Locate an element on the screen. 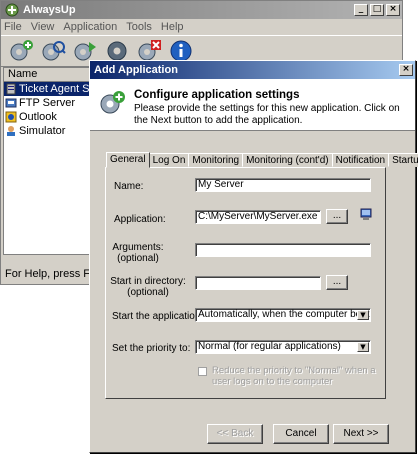 The image size is (418, 455). dialog-close-button: × is located at coordinates (406, 70).